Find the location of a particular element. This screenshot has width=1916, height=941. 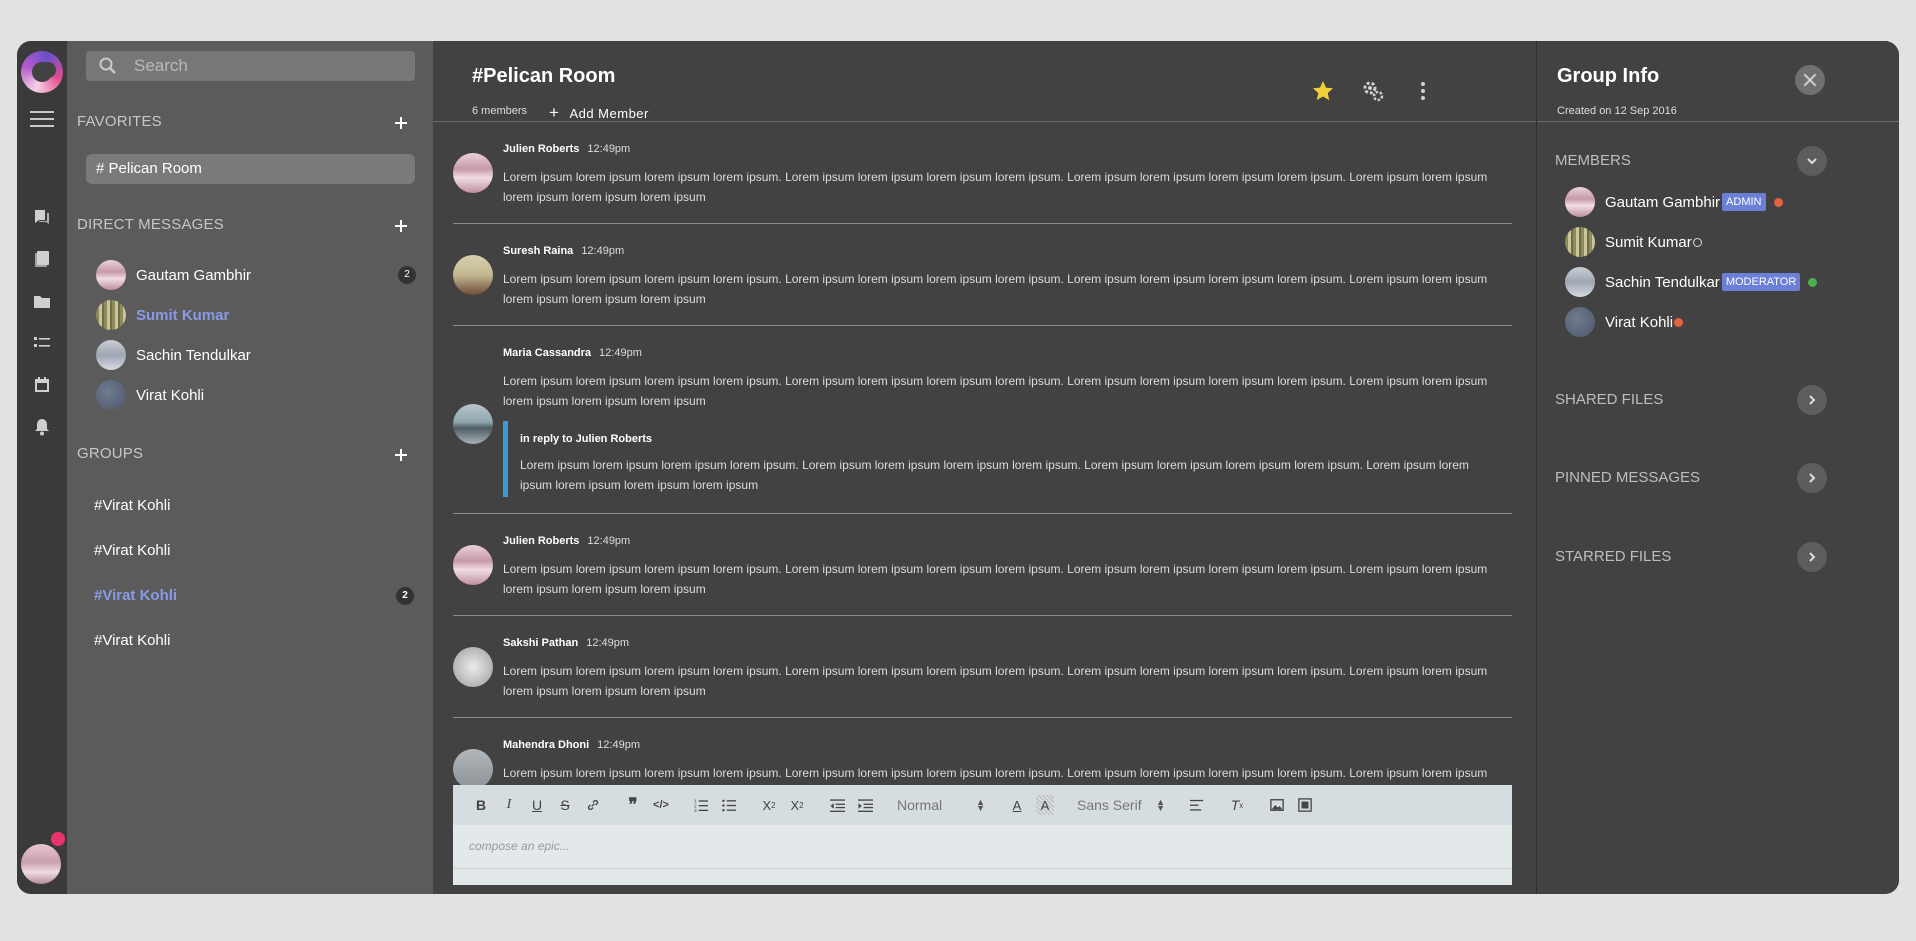

unread-count-badge: 2 is located at coordinates (407, 275).